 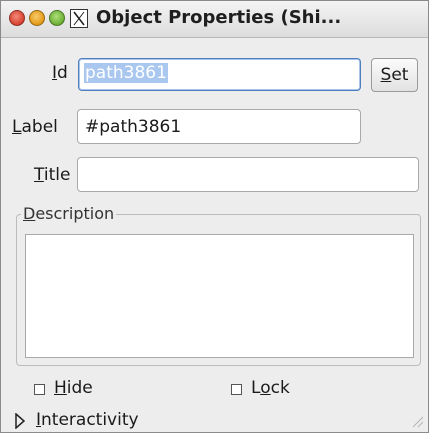 I want to click on id-field: path3861, so click(x=219, y=74).